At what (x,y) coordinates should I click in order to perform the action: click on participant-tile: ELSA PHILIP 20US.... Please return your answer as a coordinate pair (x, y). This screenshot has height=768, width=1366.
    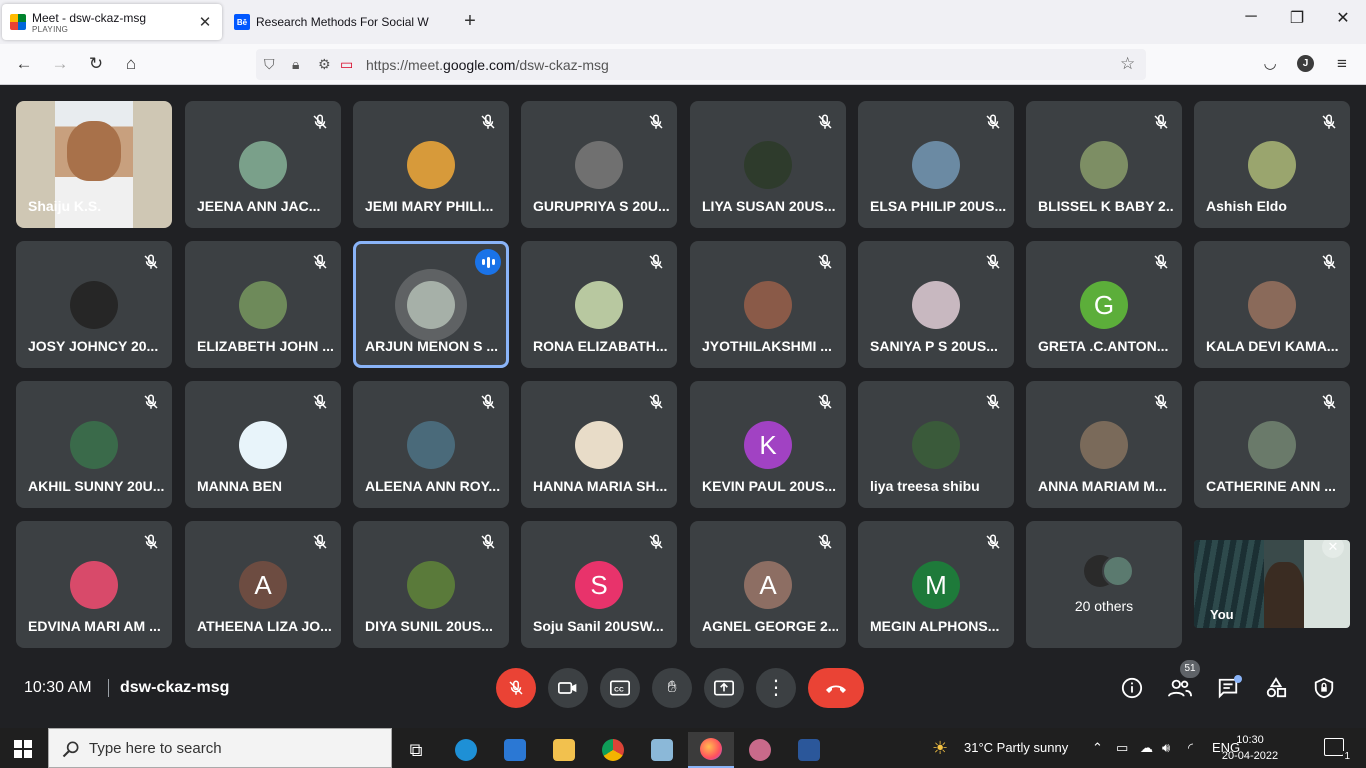
    Looking at the image, I should click on (936, 164).